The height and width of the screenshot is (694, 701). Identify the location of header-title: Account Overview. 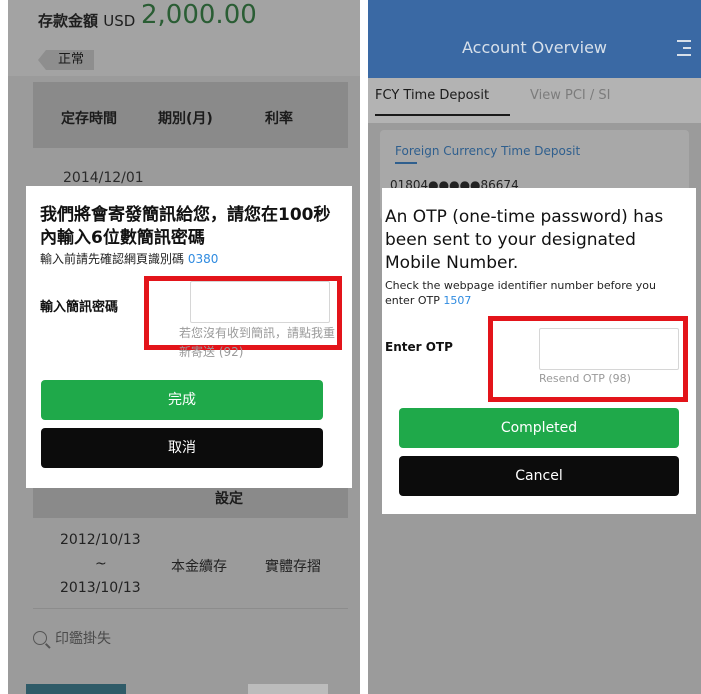
(534, 47).